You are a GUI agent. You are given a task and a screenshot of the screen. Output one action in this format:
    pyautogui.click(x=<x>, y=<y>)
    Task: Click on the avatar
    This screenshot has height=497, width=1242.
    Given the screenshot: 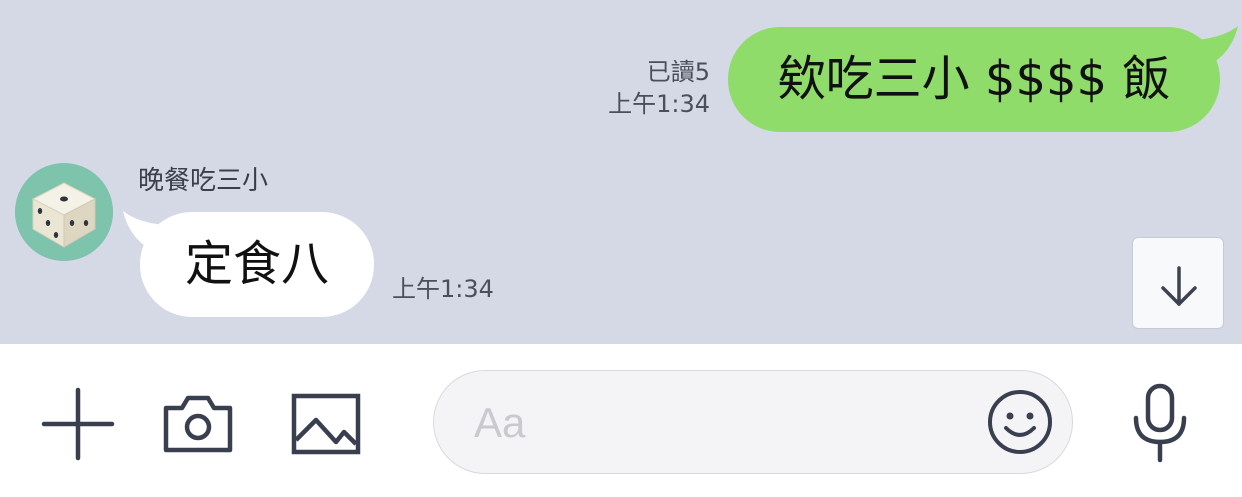 What is the action you would take?
    pyautogui.click(x=64, y=212)
    